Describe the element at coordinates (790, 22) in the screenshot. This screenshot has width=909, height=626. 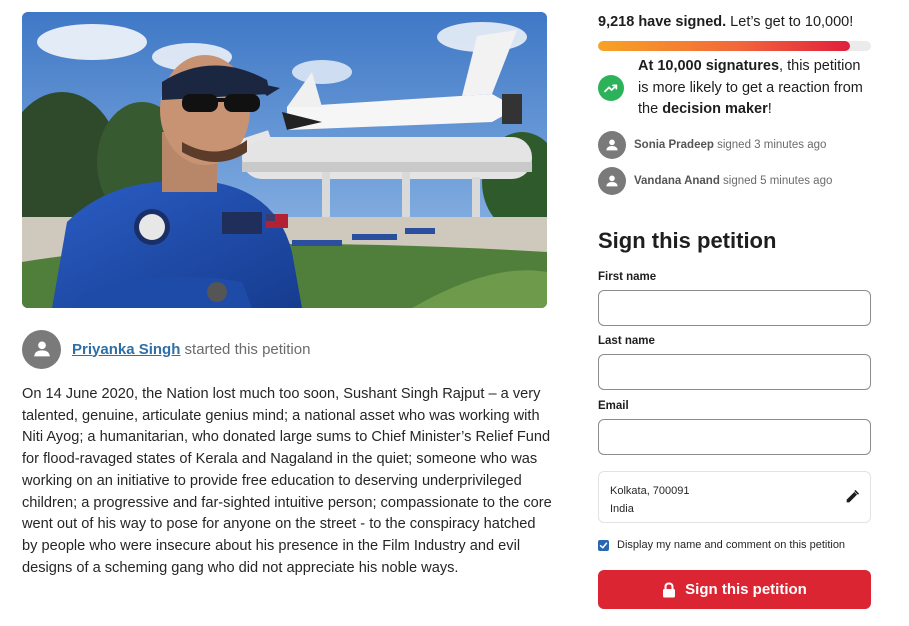
I see `signature-goal-text: Let’s get to 10,000!` at that location.